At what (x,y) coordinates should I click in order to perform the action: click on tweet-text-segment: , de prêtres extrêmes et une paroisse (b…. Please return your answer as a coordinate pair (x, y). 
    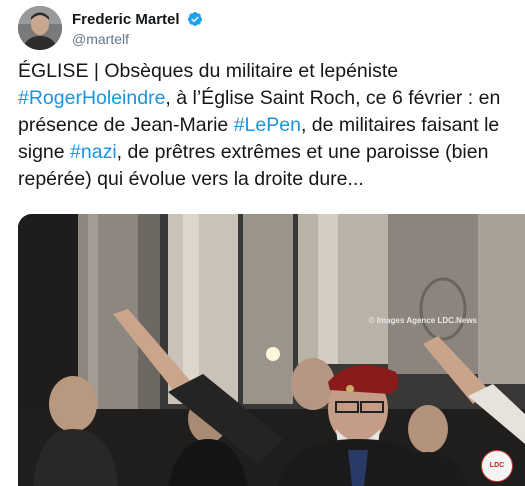
    Looking at the image, I should click on (302, 152).